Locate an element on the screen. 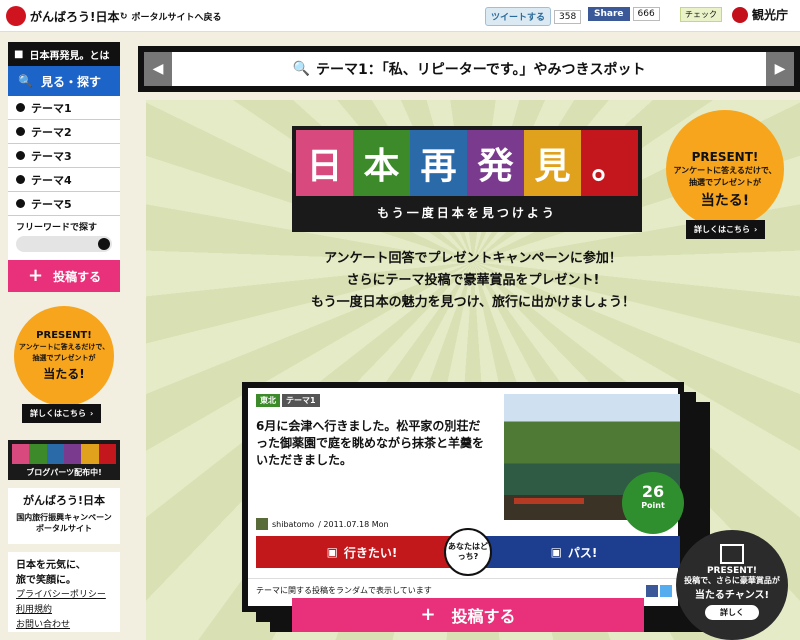  social-icons is located at coordinates (659, 591).